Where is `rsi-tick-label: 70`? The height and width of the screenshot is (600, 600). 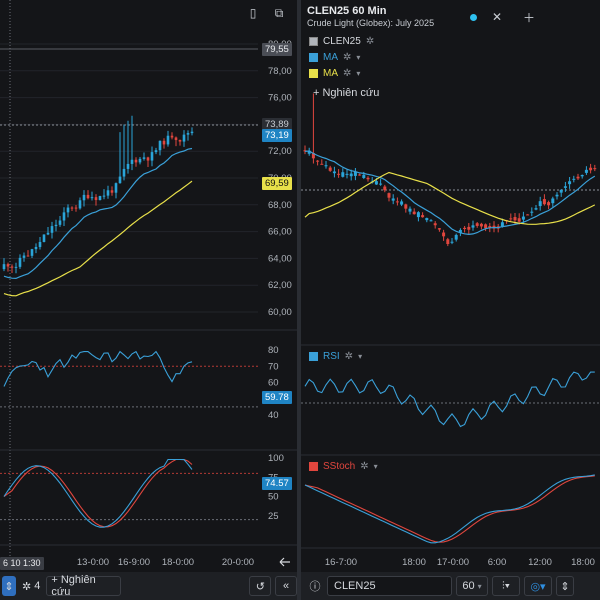
rsi-tick-label: 70 is located at coordinates (273, 366).